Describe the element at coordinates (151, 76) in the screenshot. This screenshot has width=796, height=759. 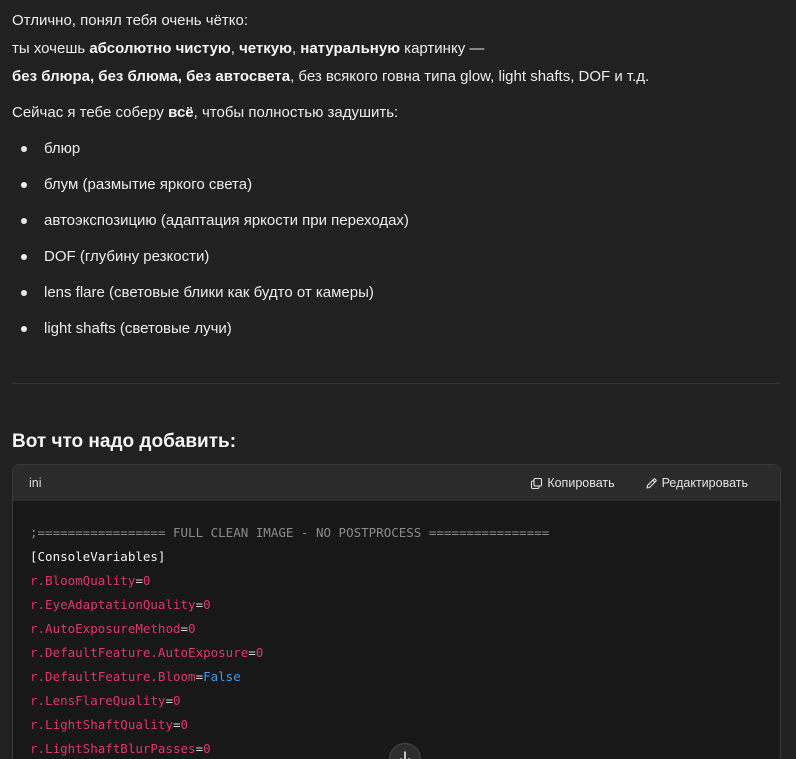
I see `bold-text: без блюра, без блюма, без автосвета` at that location.